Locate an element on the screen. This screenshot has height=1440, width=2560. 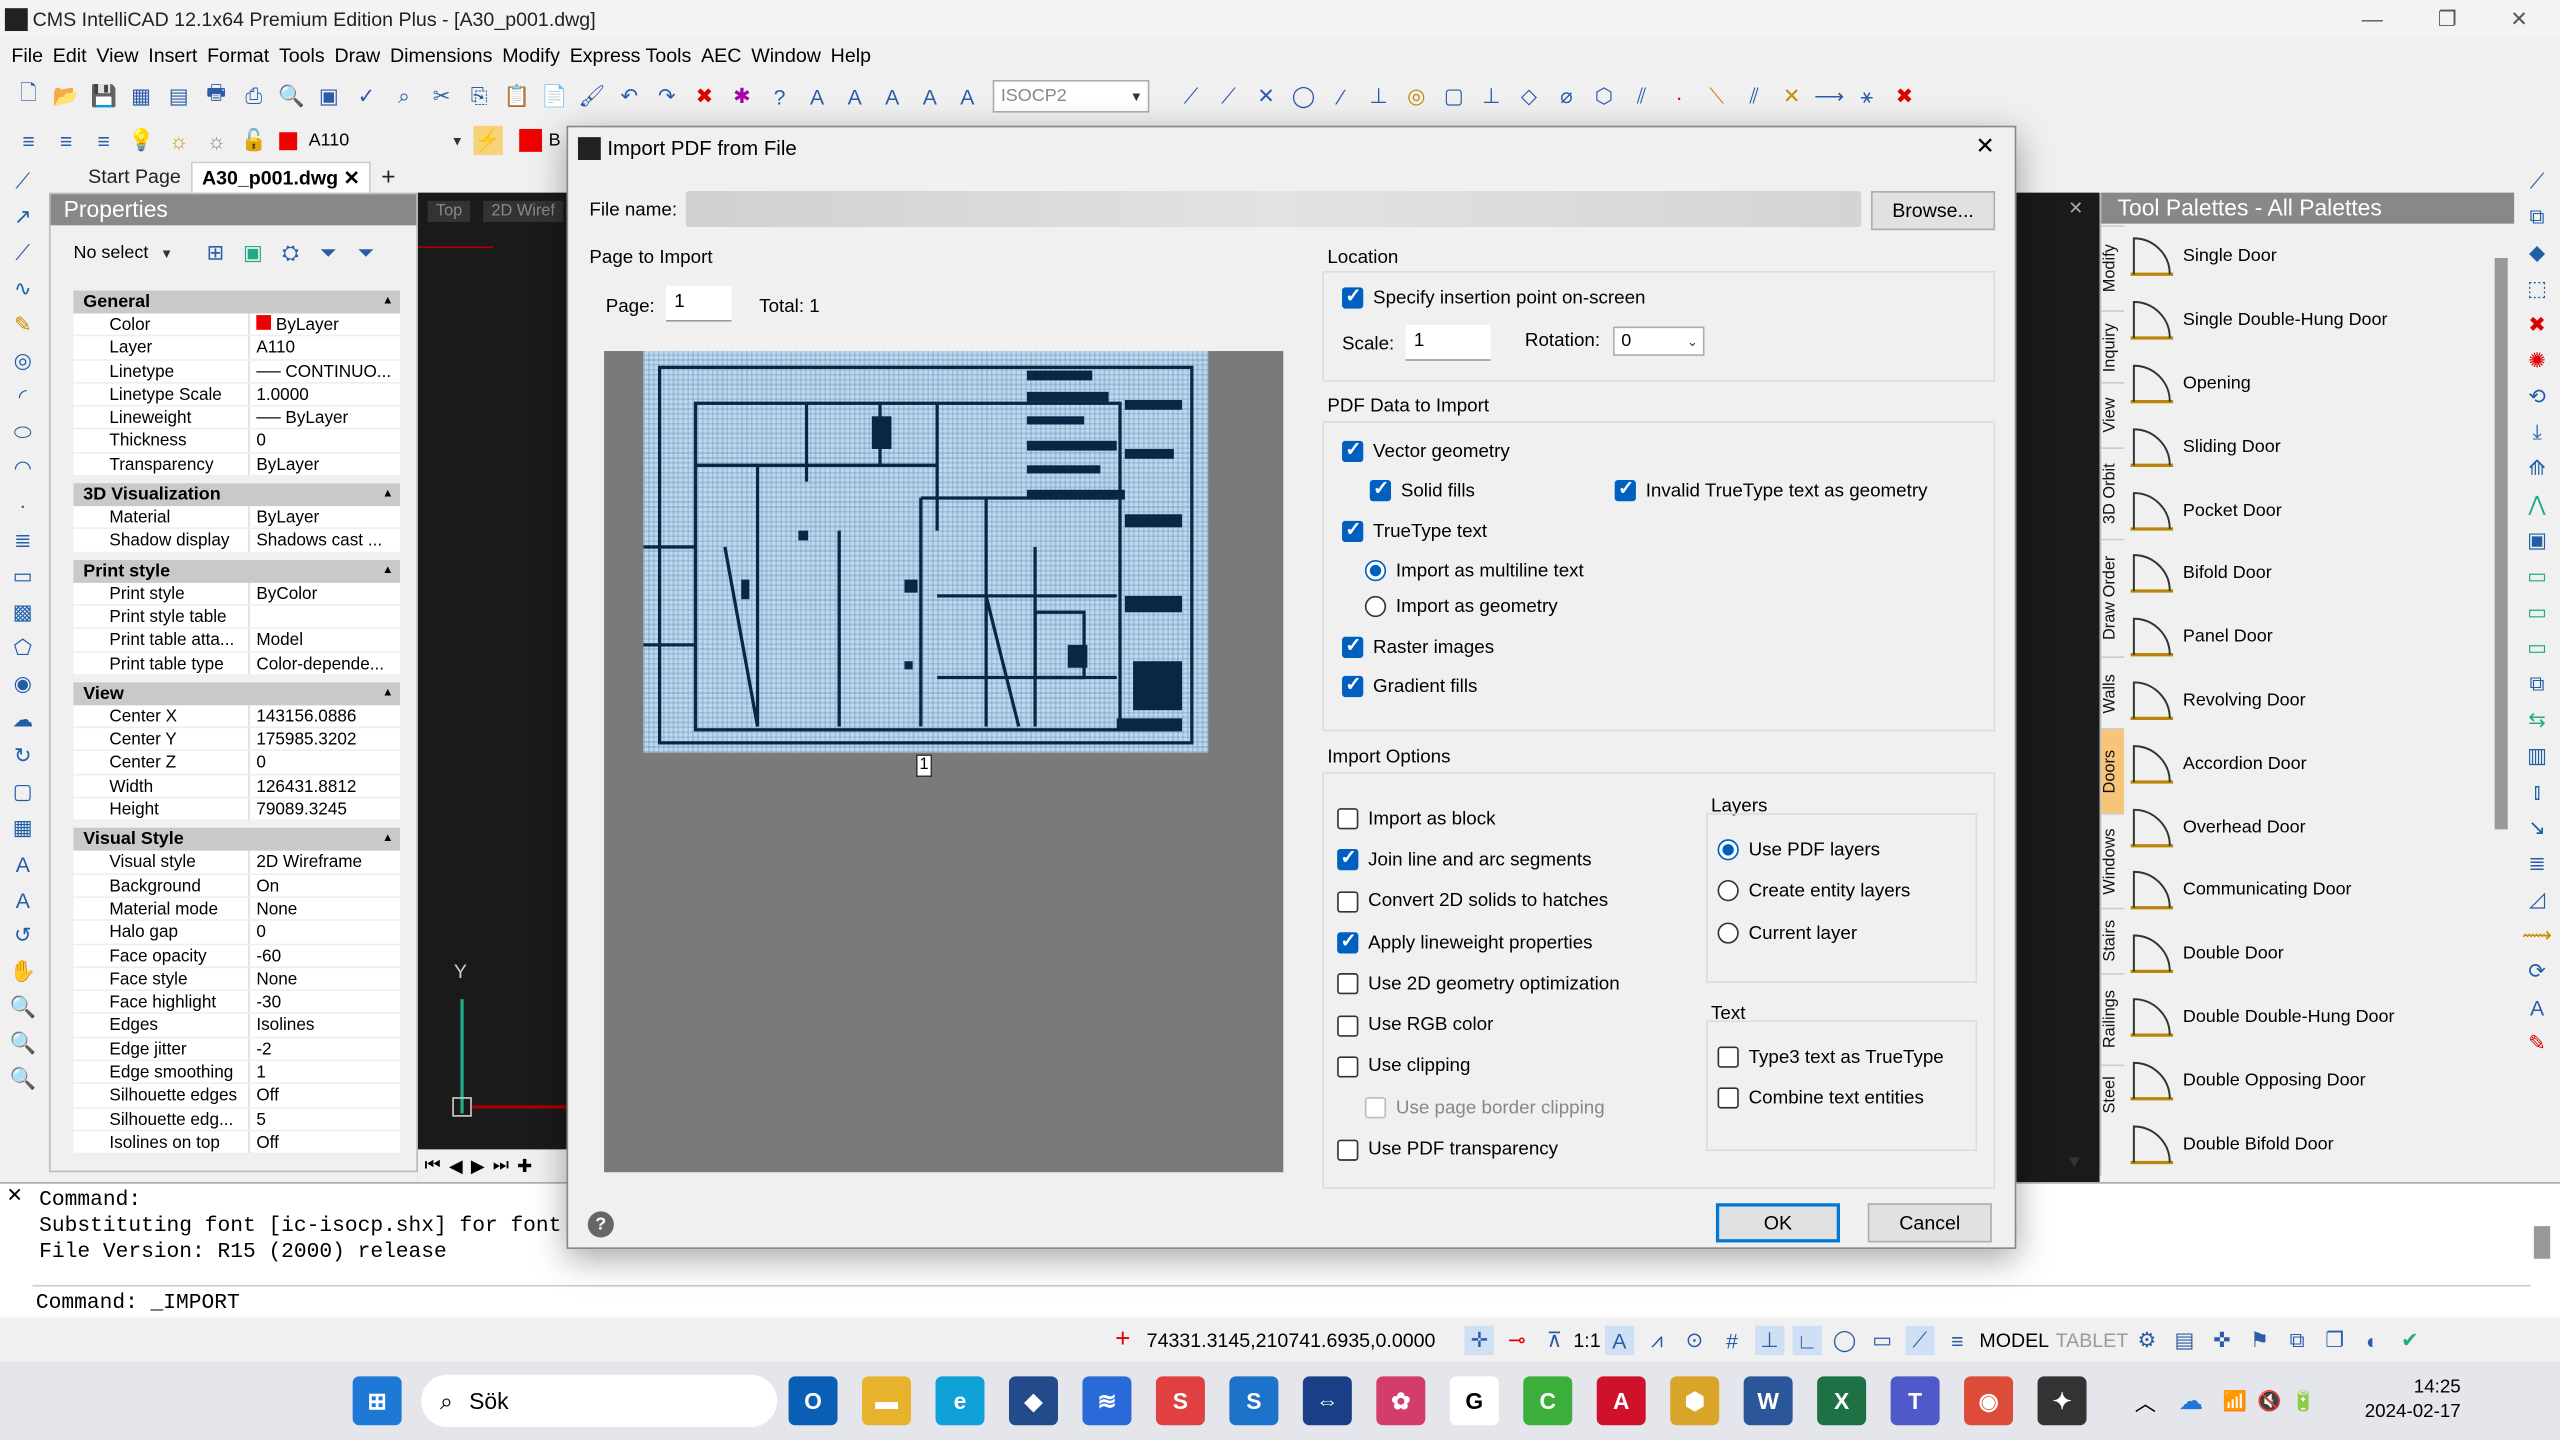
ellipse-tool-icon: ⬭ is located at coordinates (22, 432).